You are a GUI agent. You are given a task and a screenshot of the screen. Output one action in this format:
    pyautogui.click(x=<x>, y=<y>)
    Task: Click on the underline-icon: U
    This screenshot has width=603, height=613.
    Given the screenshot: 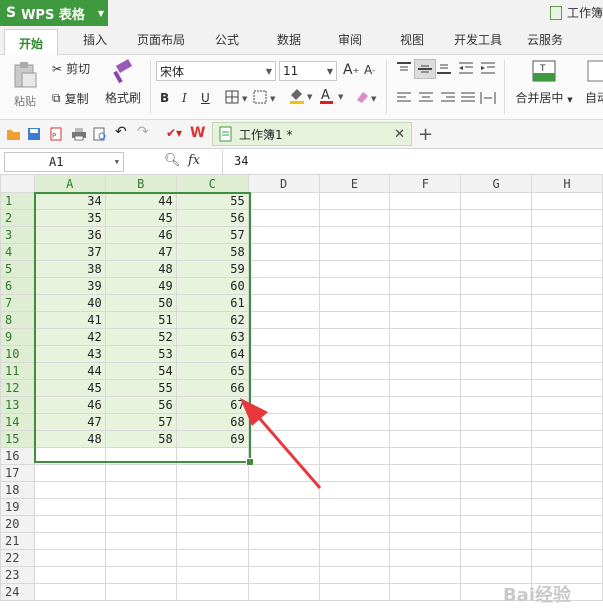 What is the action you would take?
    pyautogui.click(x=205, y=98)
    